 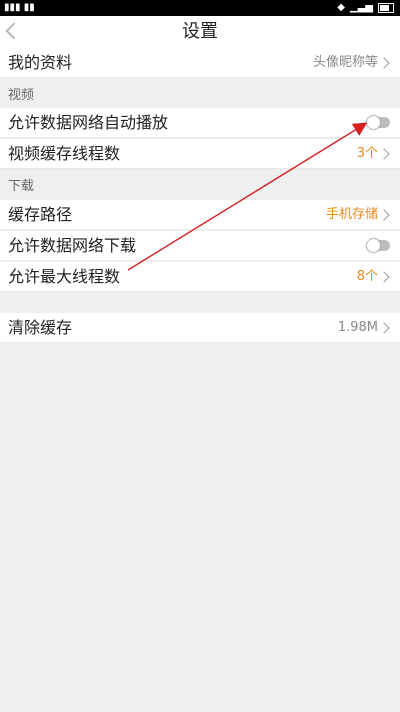 What do you see at coordinates (367, 153) in the screenshot?
I see `video-cache-threads-value: 3个` at bounding box center [367, 153].